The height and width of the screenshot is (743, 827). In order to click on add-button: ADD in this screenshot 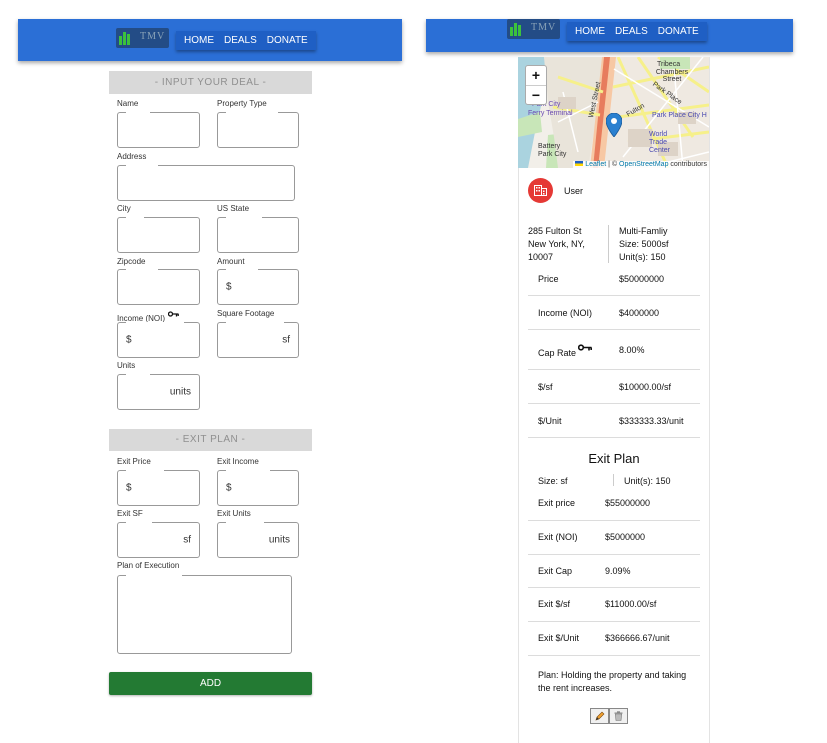, I will do `click(210, 683)`.